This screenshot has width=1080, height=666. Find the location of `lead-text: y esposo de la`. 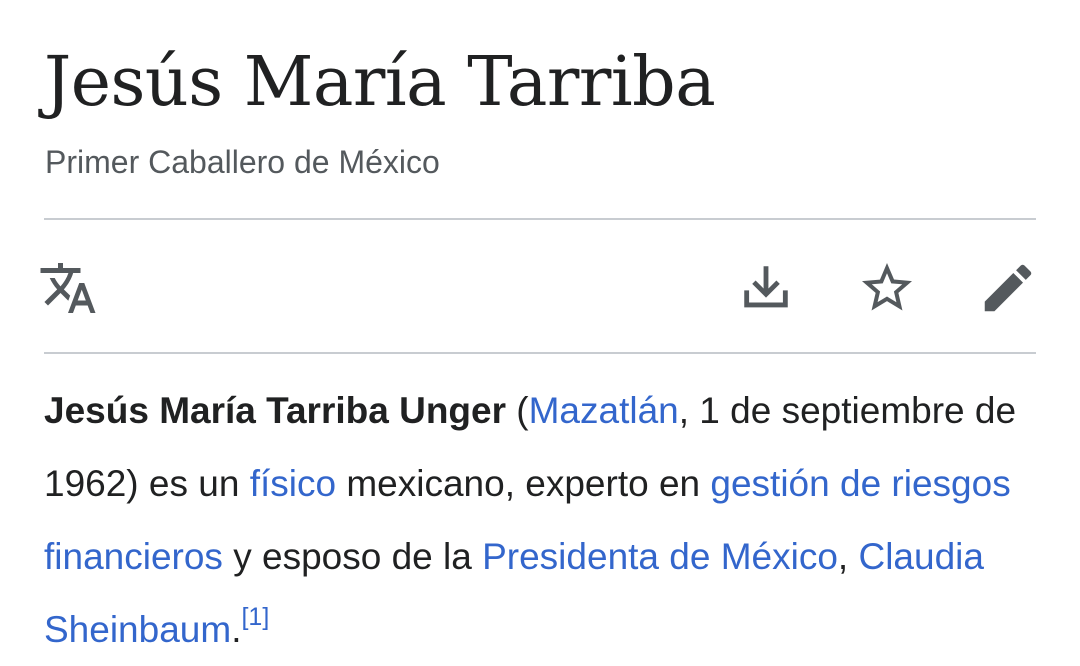

lead-text: y esposo de la is located at coordinates (352, 556).